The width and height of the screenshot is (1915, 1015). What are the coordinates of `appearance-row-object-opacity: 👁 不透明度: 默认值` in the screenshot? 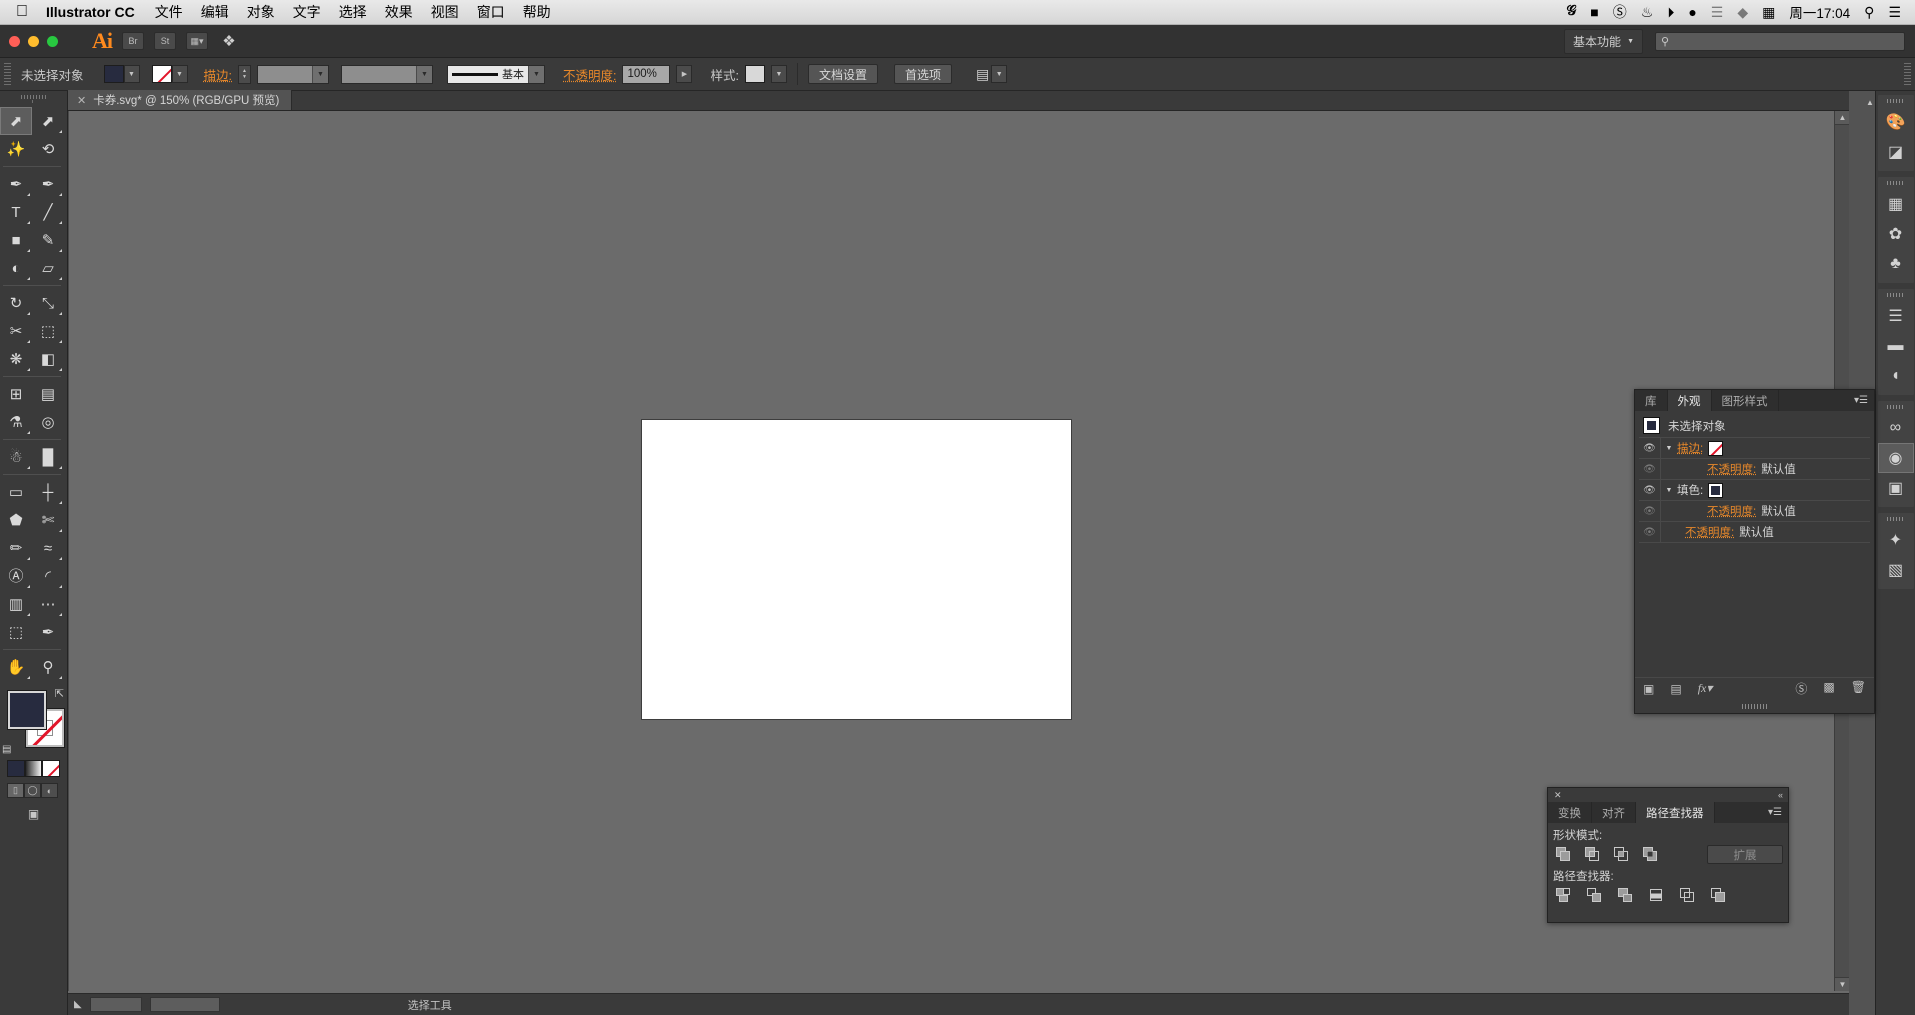 It's located at (1754, 532).